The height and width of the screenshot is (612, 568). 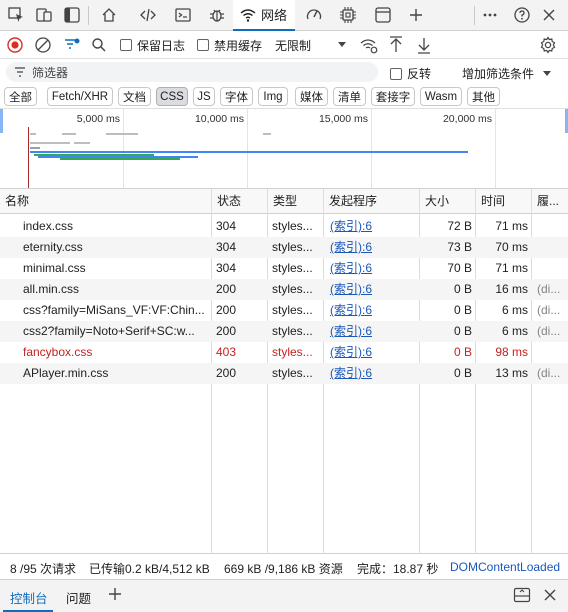 I want to click on import-har-button, so click(x=396, y=45).